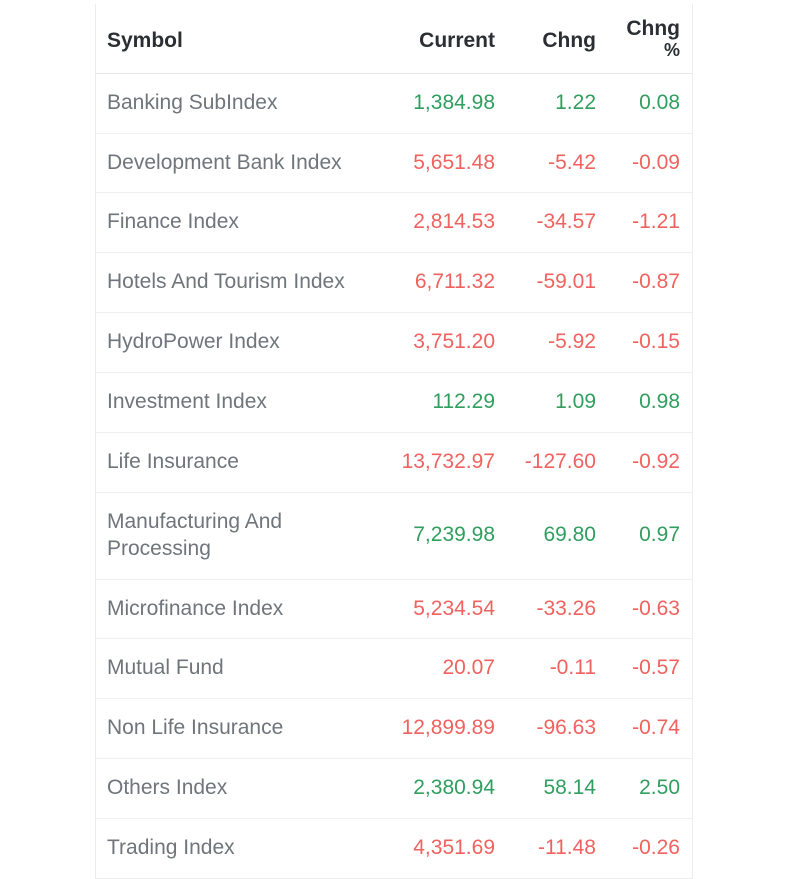  Describe the element at coordinates (649, 789) in the screenshot. I see `cell-chng-percent: 2.50` at that location.